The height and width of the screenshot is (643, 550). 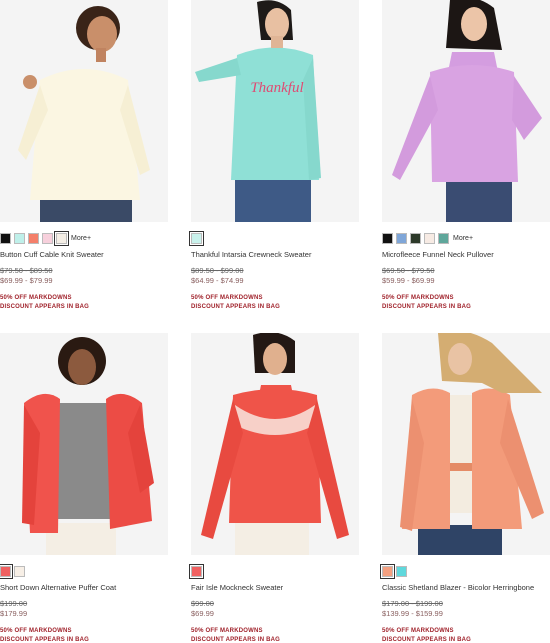 What do you see at coordinates (412, 603) in the screenshot?
I see `original-price: $179.00 - $199.00` at bounding box center [412, 603].